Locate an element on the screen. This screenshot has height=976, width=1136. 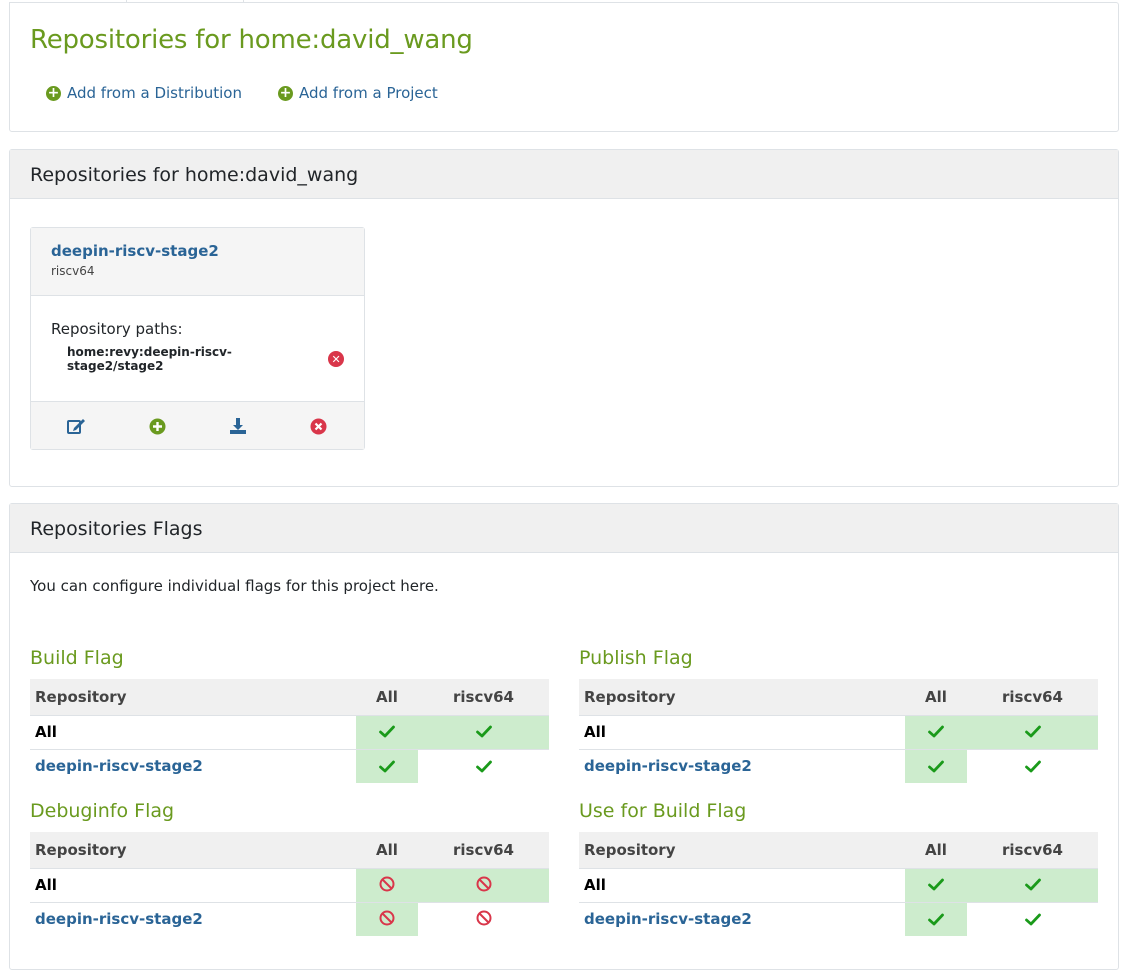
repository-paths-label: Repository paths: is located at coordinates (117, 329).